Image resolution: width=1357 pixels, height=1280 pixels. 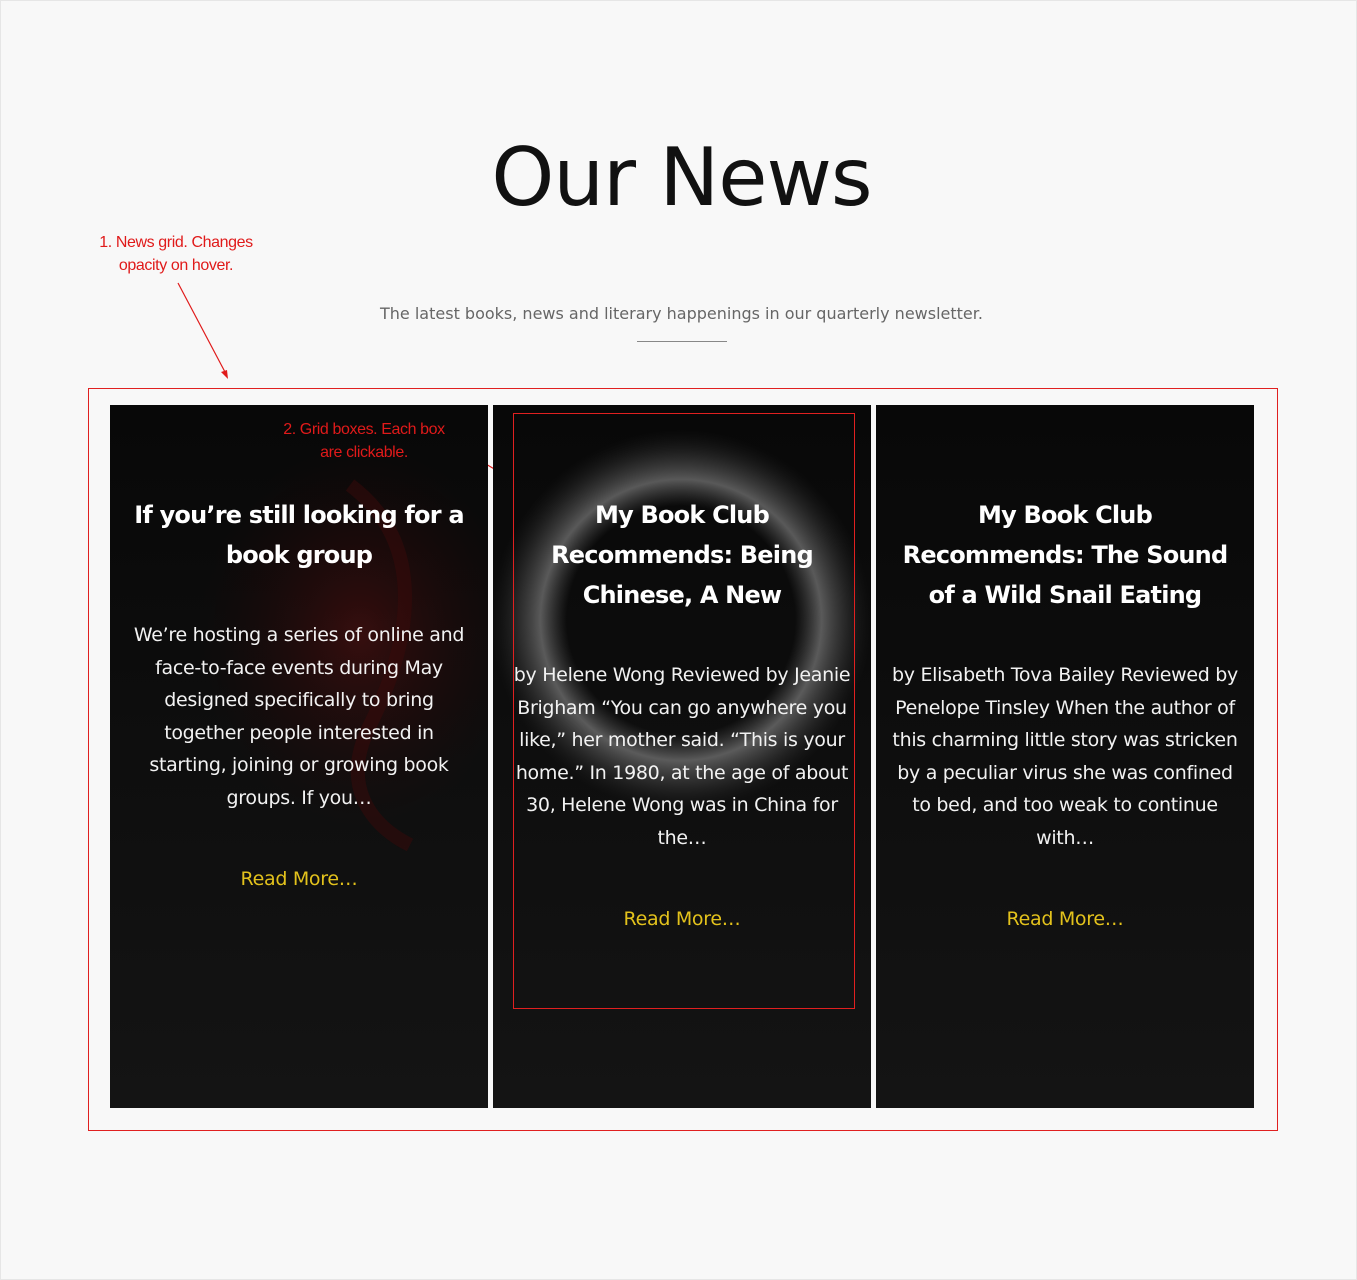 I want to click on card-title: If you’re still looking for a book group, so click(x=299, y=535).